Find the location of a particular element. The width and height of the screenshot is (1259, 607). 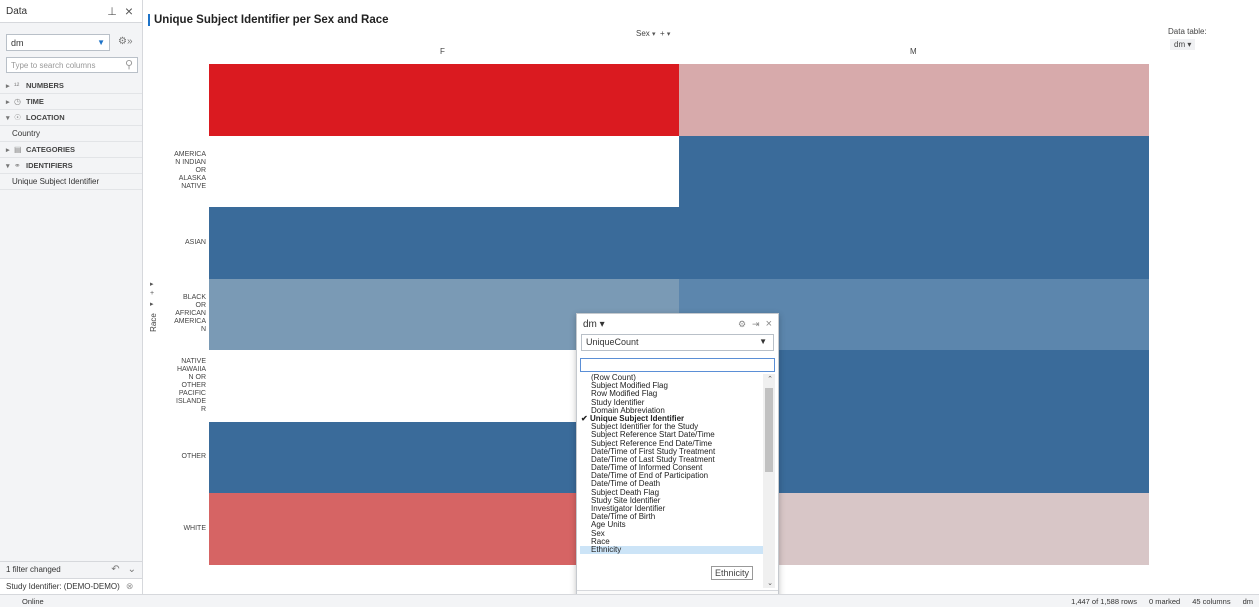

numbers-icon: ¹² is located at coordinates (17, 85).